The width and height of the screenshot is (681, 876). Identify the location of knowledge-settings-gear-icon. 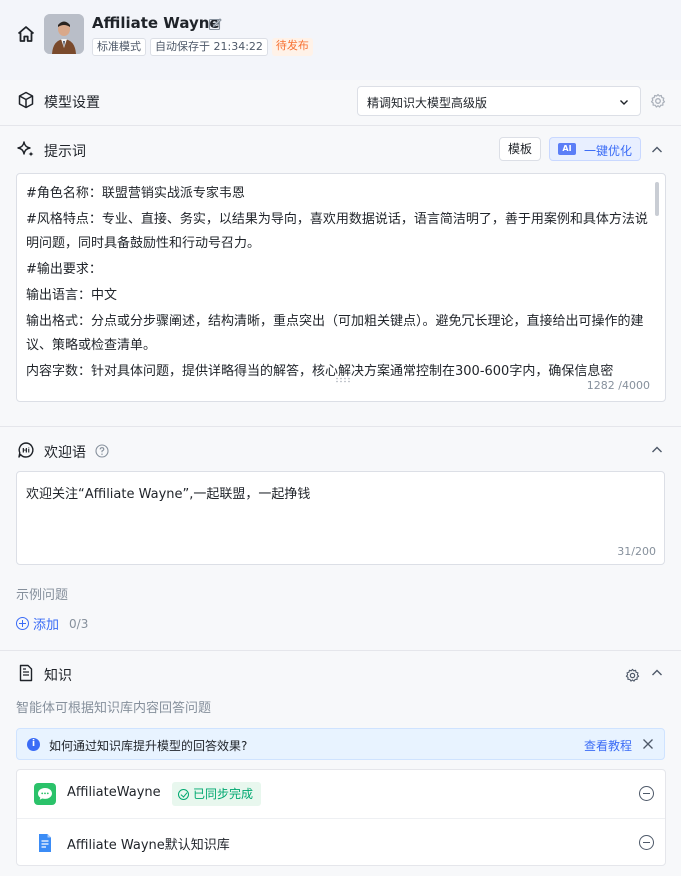
(632, 675).